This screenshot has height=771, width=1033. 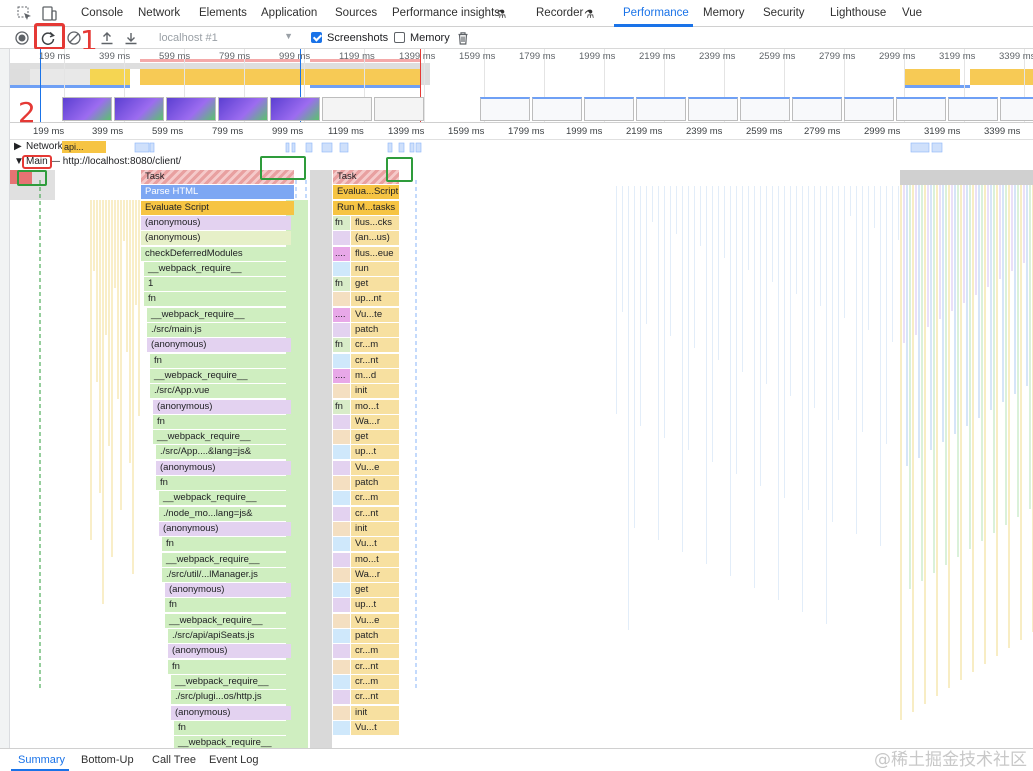 I want to click on flame-entry-right: flus...eue, so click(x=375, y=253).